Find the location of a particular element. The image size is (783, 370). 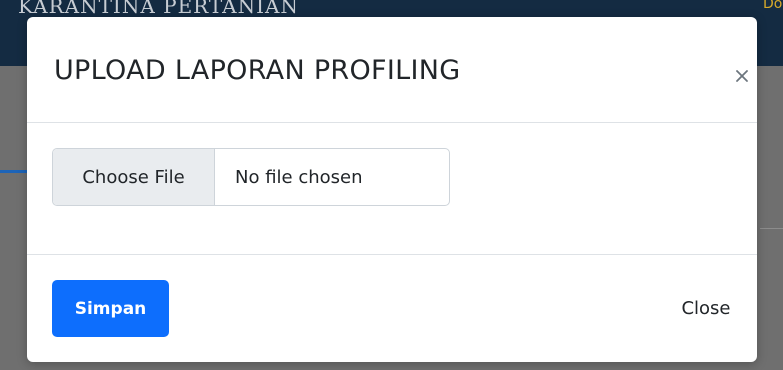

close-button: Close is located at coordinates (706, 308).